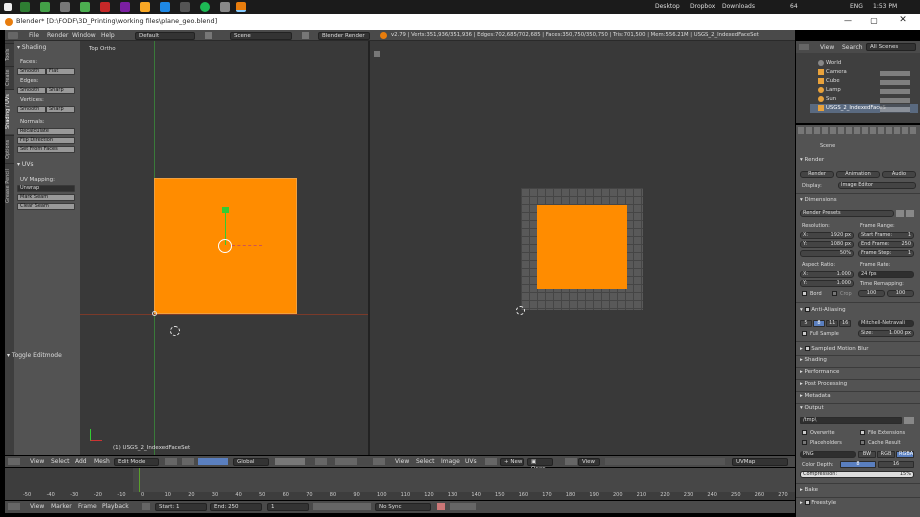  I want to click on render-engine-selector: Blender Render, so click(344, 35).